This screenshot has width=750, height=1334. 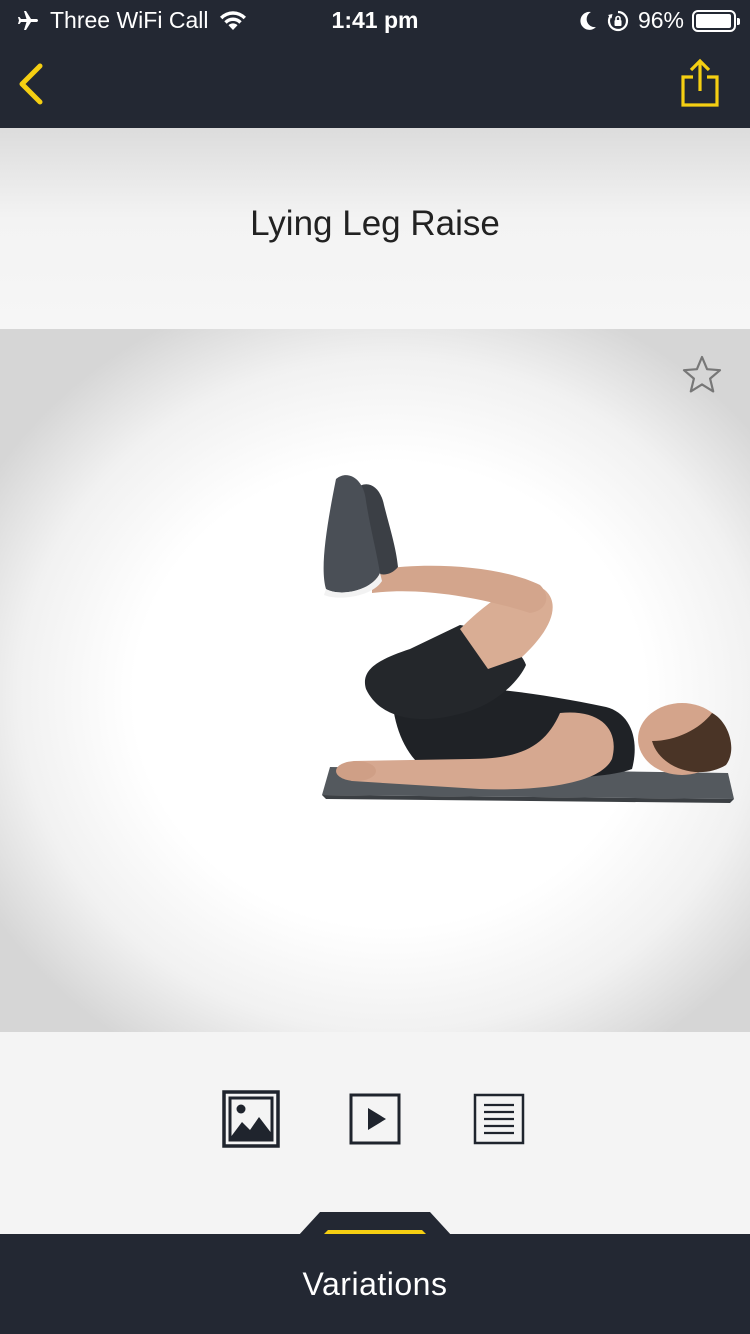 I want to click on shin, so click(x=459, y=589).